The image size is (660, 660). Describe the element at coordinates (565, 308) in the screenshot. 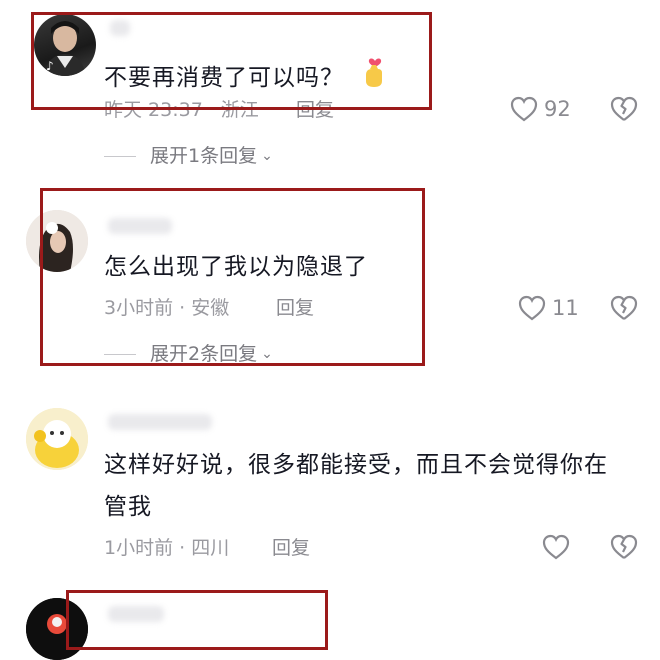

I see `like-count: 11` at that location.